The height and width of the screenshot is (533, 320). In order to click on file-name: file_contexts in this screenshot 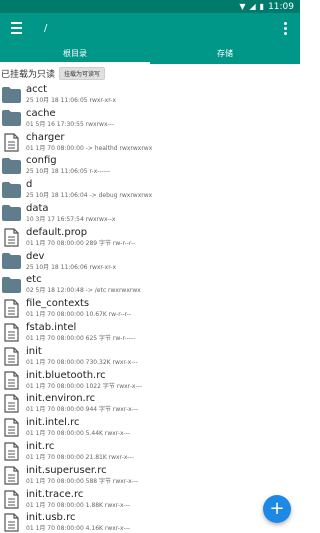, I will do `click(58, 304)`.